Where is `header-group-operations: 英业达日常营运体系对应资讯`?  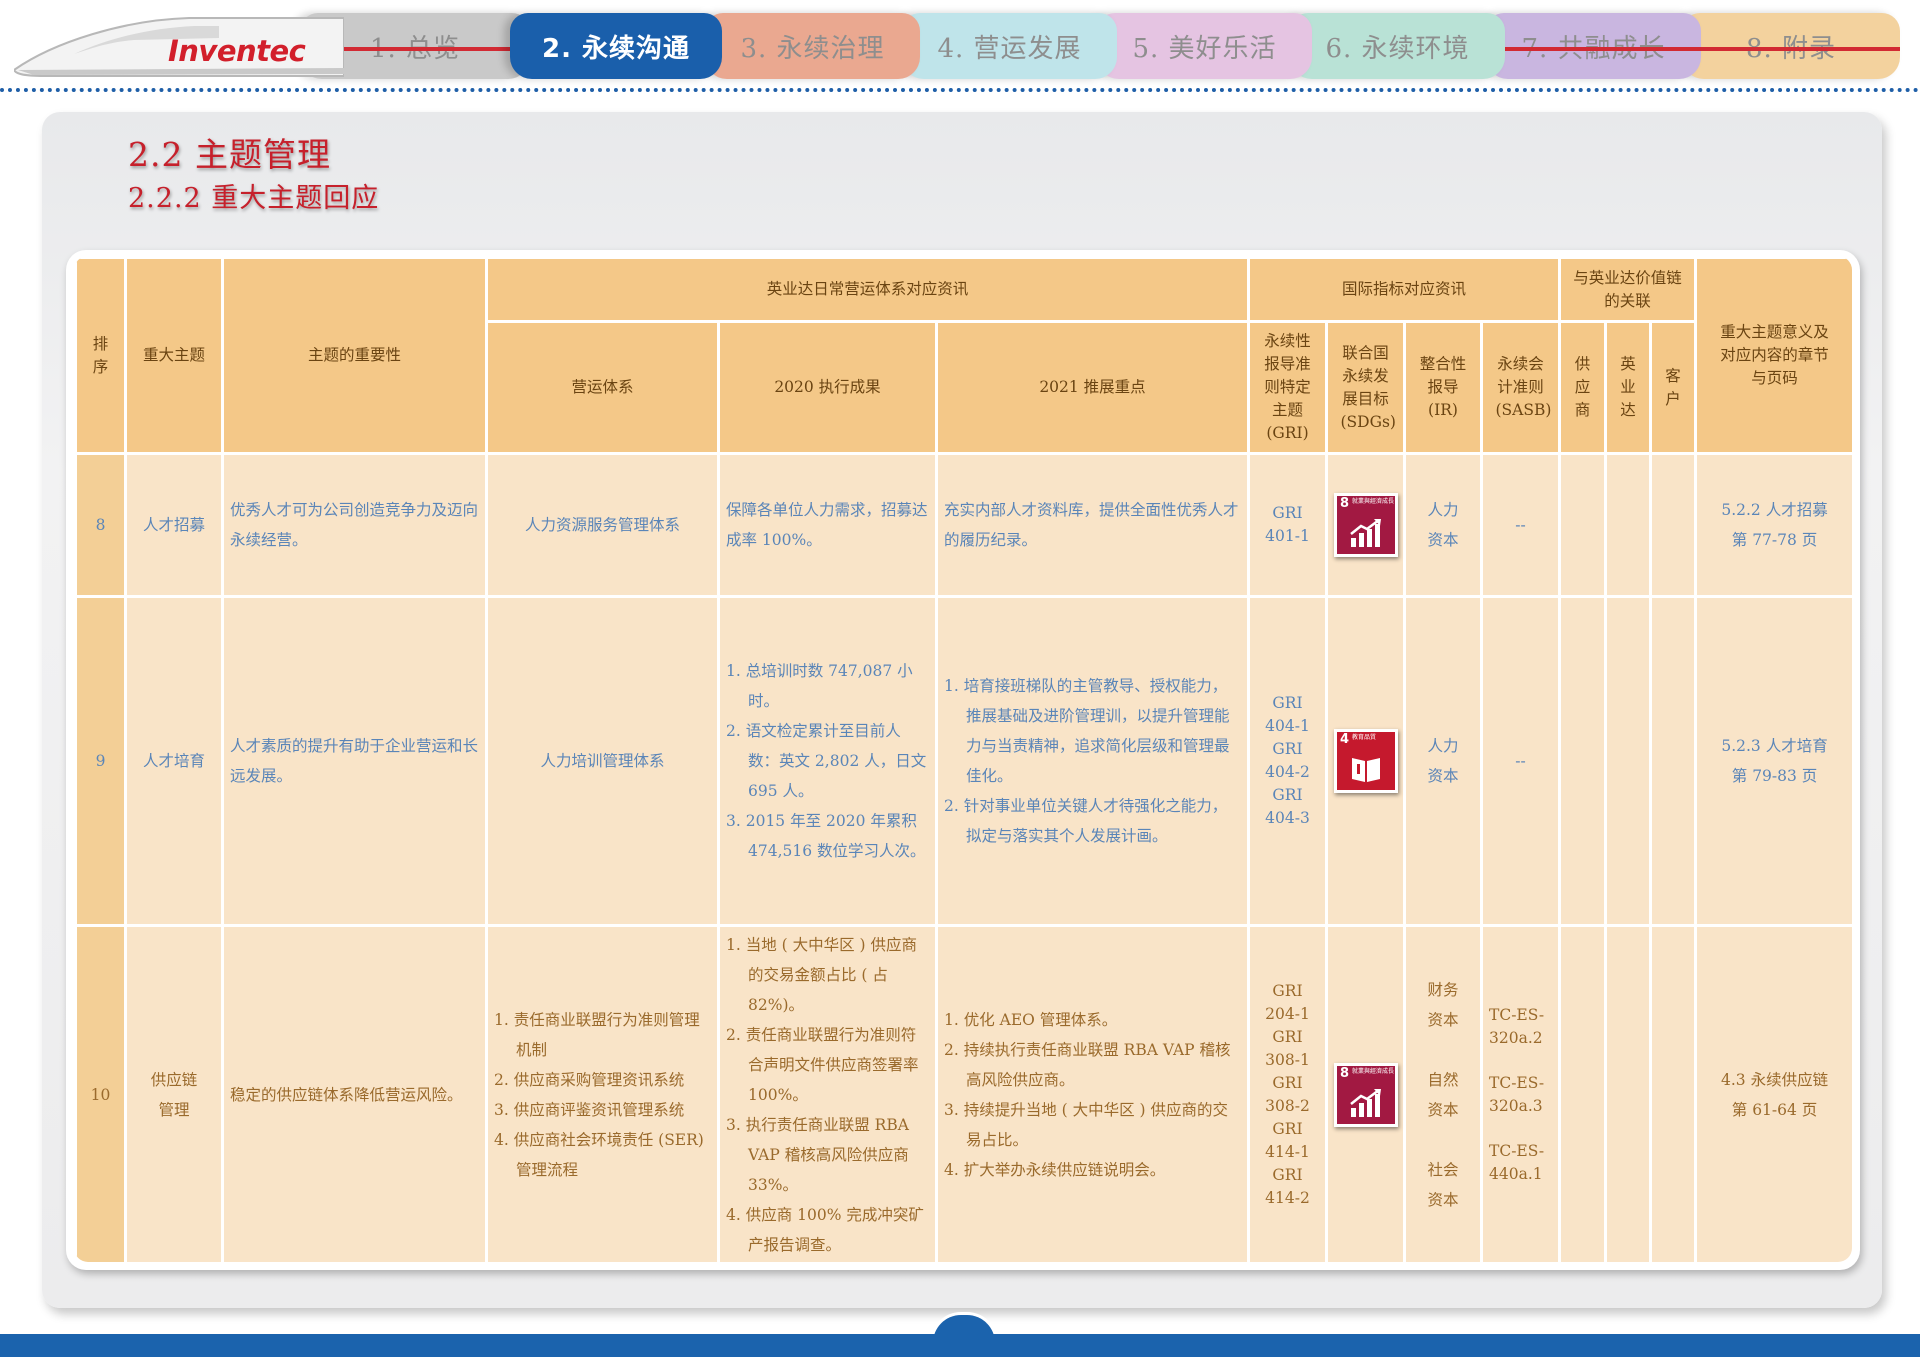
header-group-operations: 英业达日常营运体系对应资讯 is located at coordinates (867, 289).